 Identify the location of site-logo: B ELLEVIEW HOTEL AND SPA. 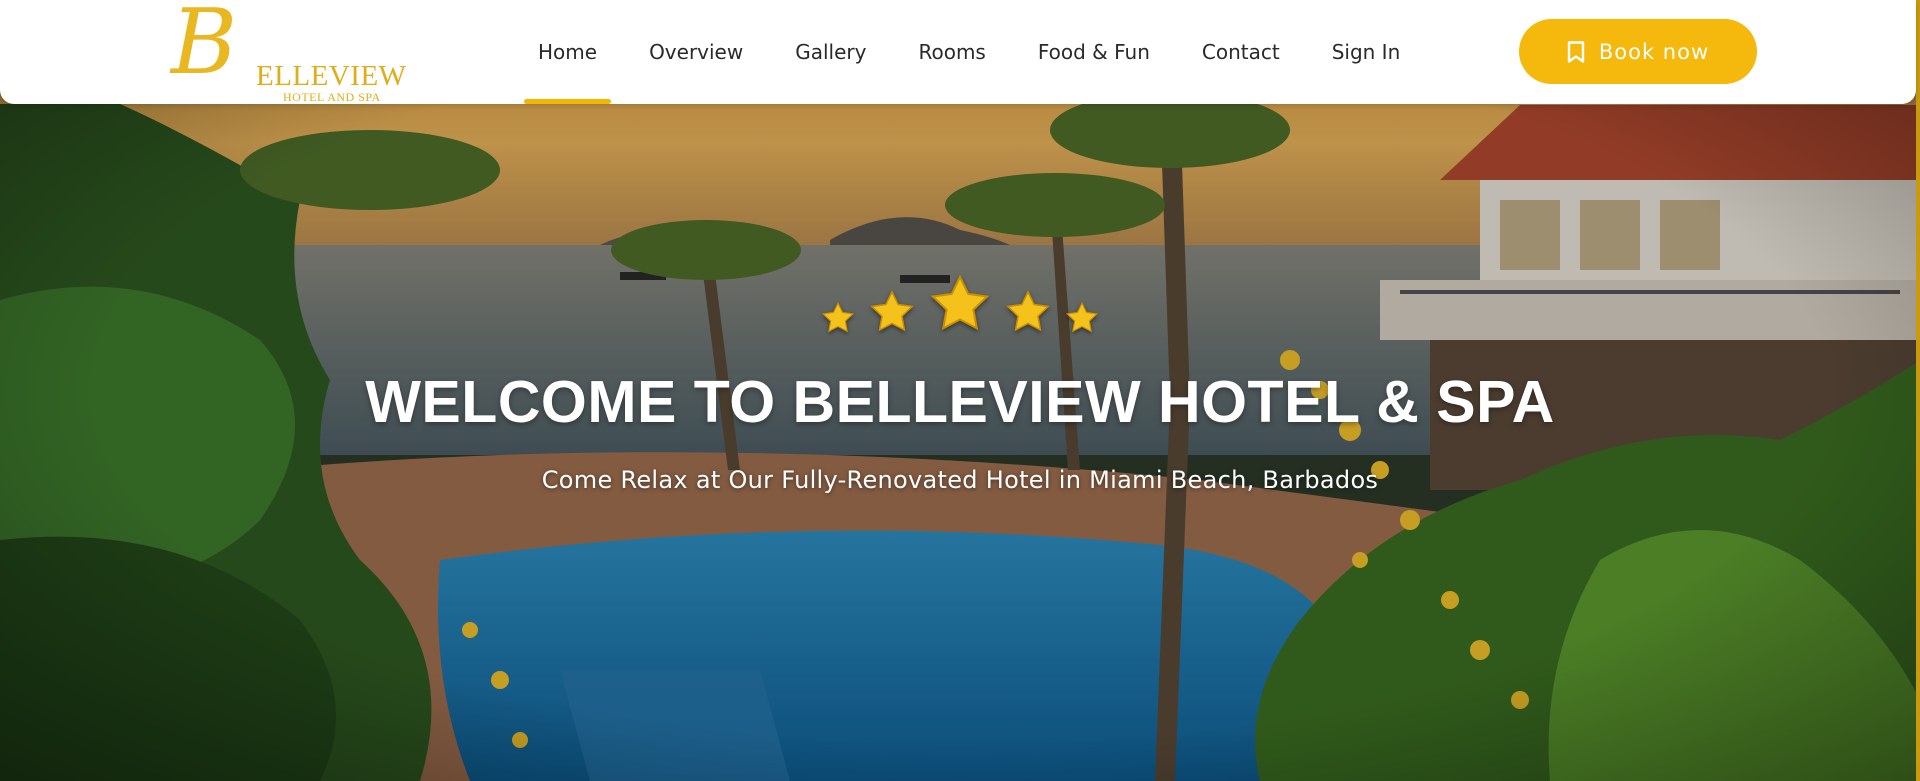
(284, 52).